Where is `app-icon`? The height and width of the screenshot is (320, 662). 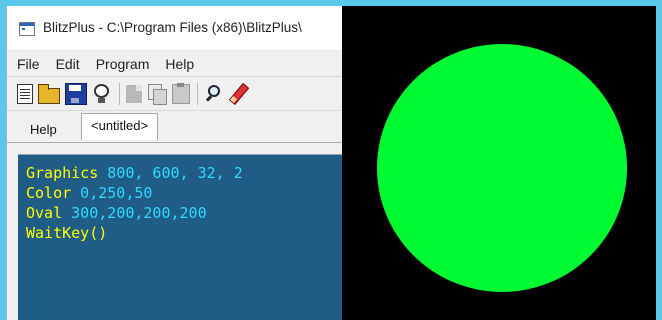
app-icon is located at coordinates (27, 29).